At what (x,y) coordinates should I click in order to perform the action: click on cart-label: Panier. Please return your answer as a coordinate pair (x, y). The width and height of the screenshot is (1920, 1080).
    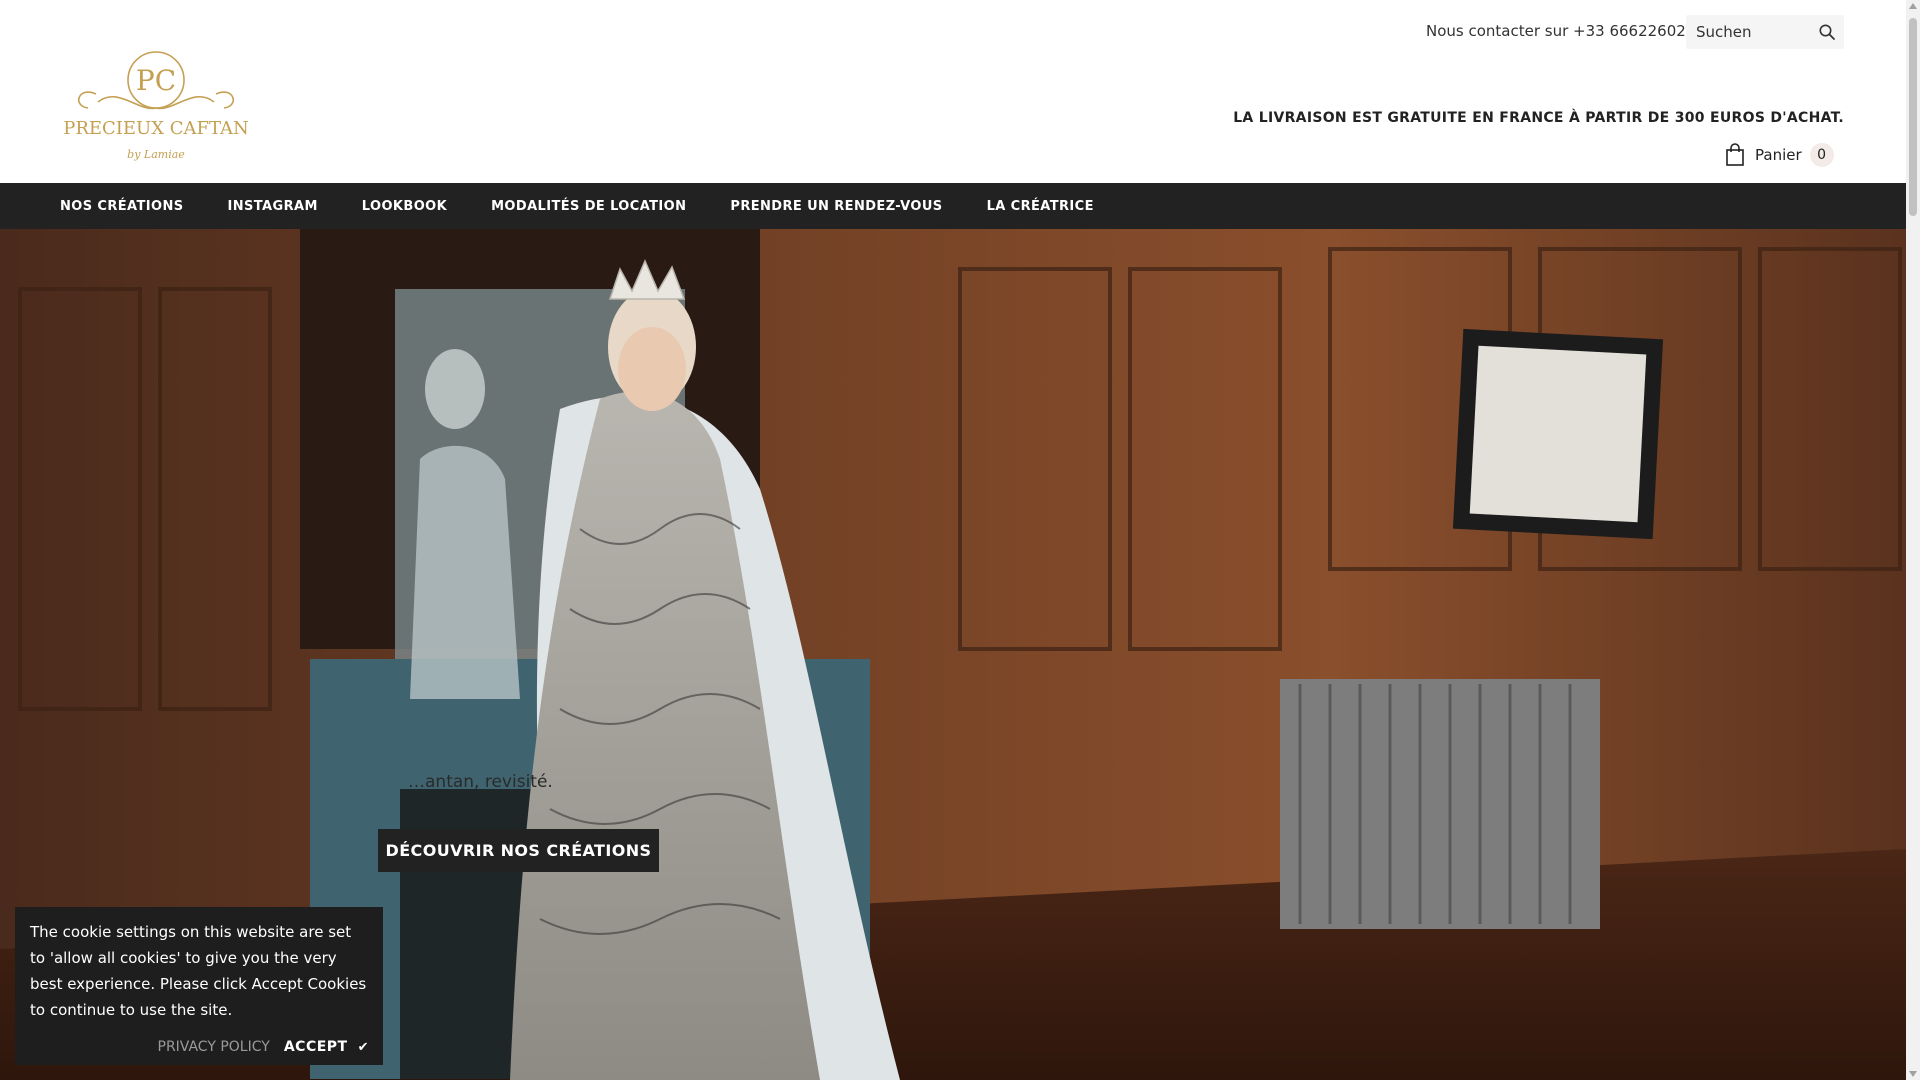
    Looking at the image, I should click on (1778, 155).